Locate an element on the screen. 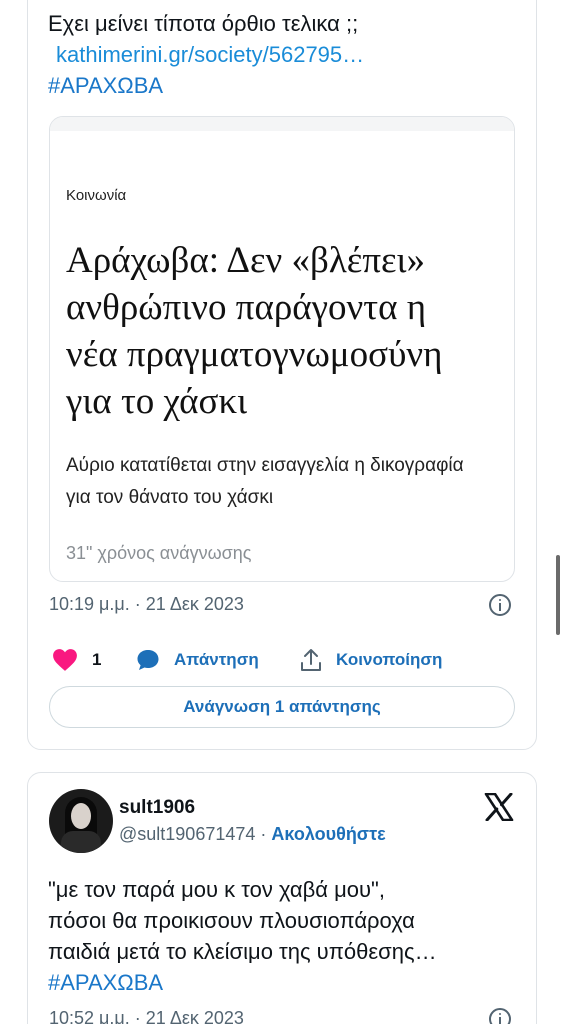 The height and width of the screenshot is (1024, 564). reply-button: Απάντηση is located at coordinates (197, 660).